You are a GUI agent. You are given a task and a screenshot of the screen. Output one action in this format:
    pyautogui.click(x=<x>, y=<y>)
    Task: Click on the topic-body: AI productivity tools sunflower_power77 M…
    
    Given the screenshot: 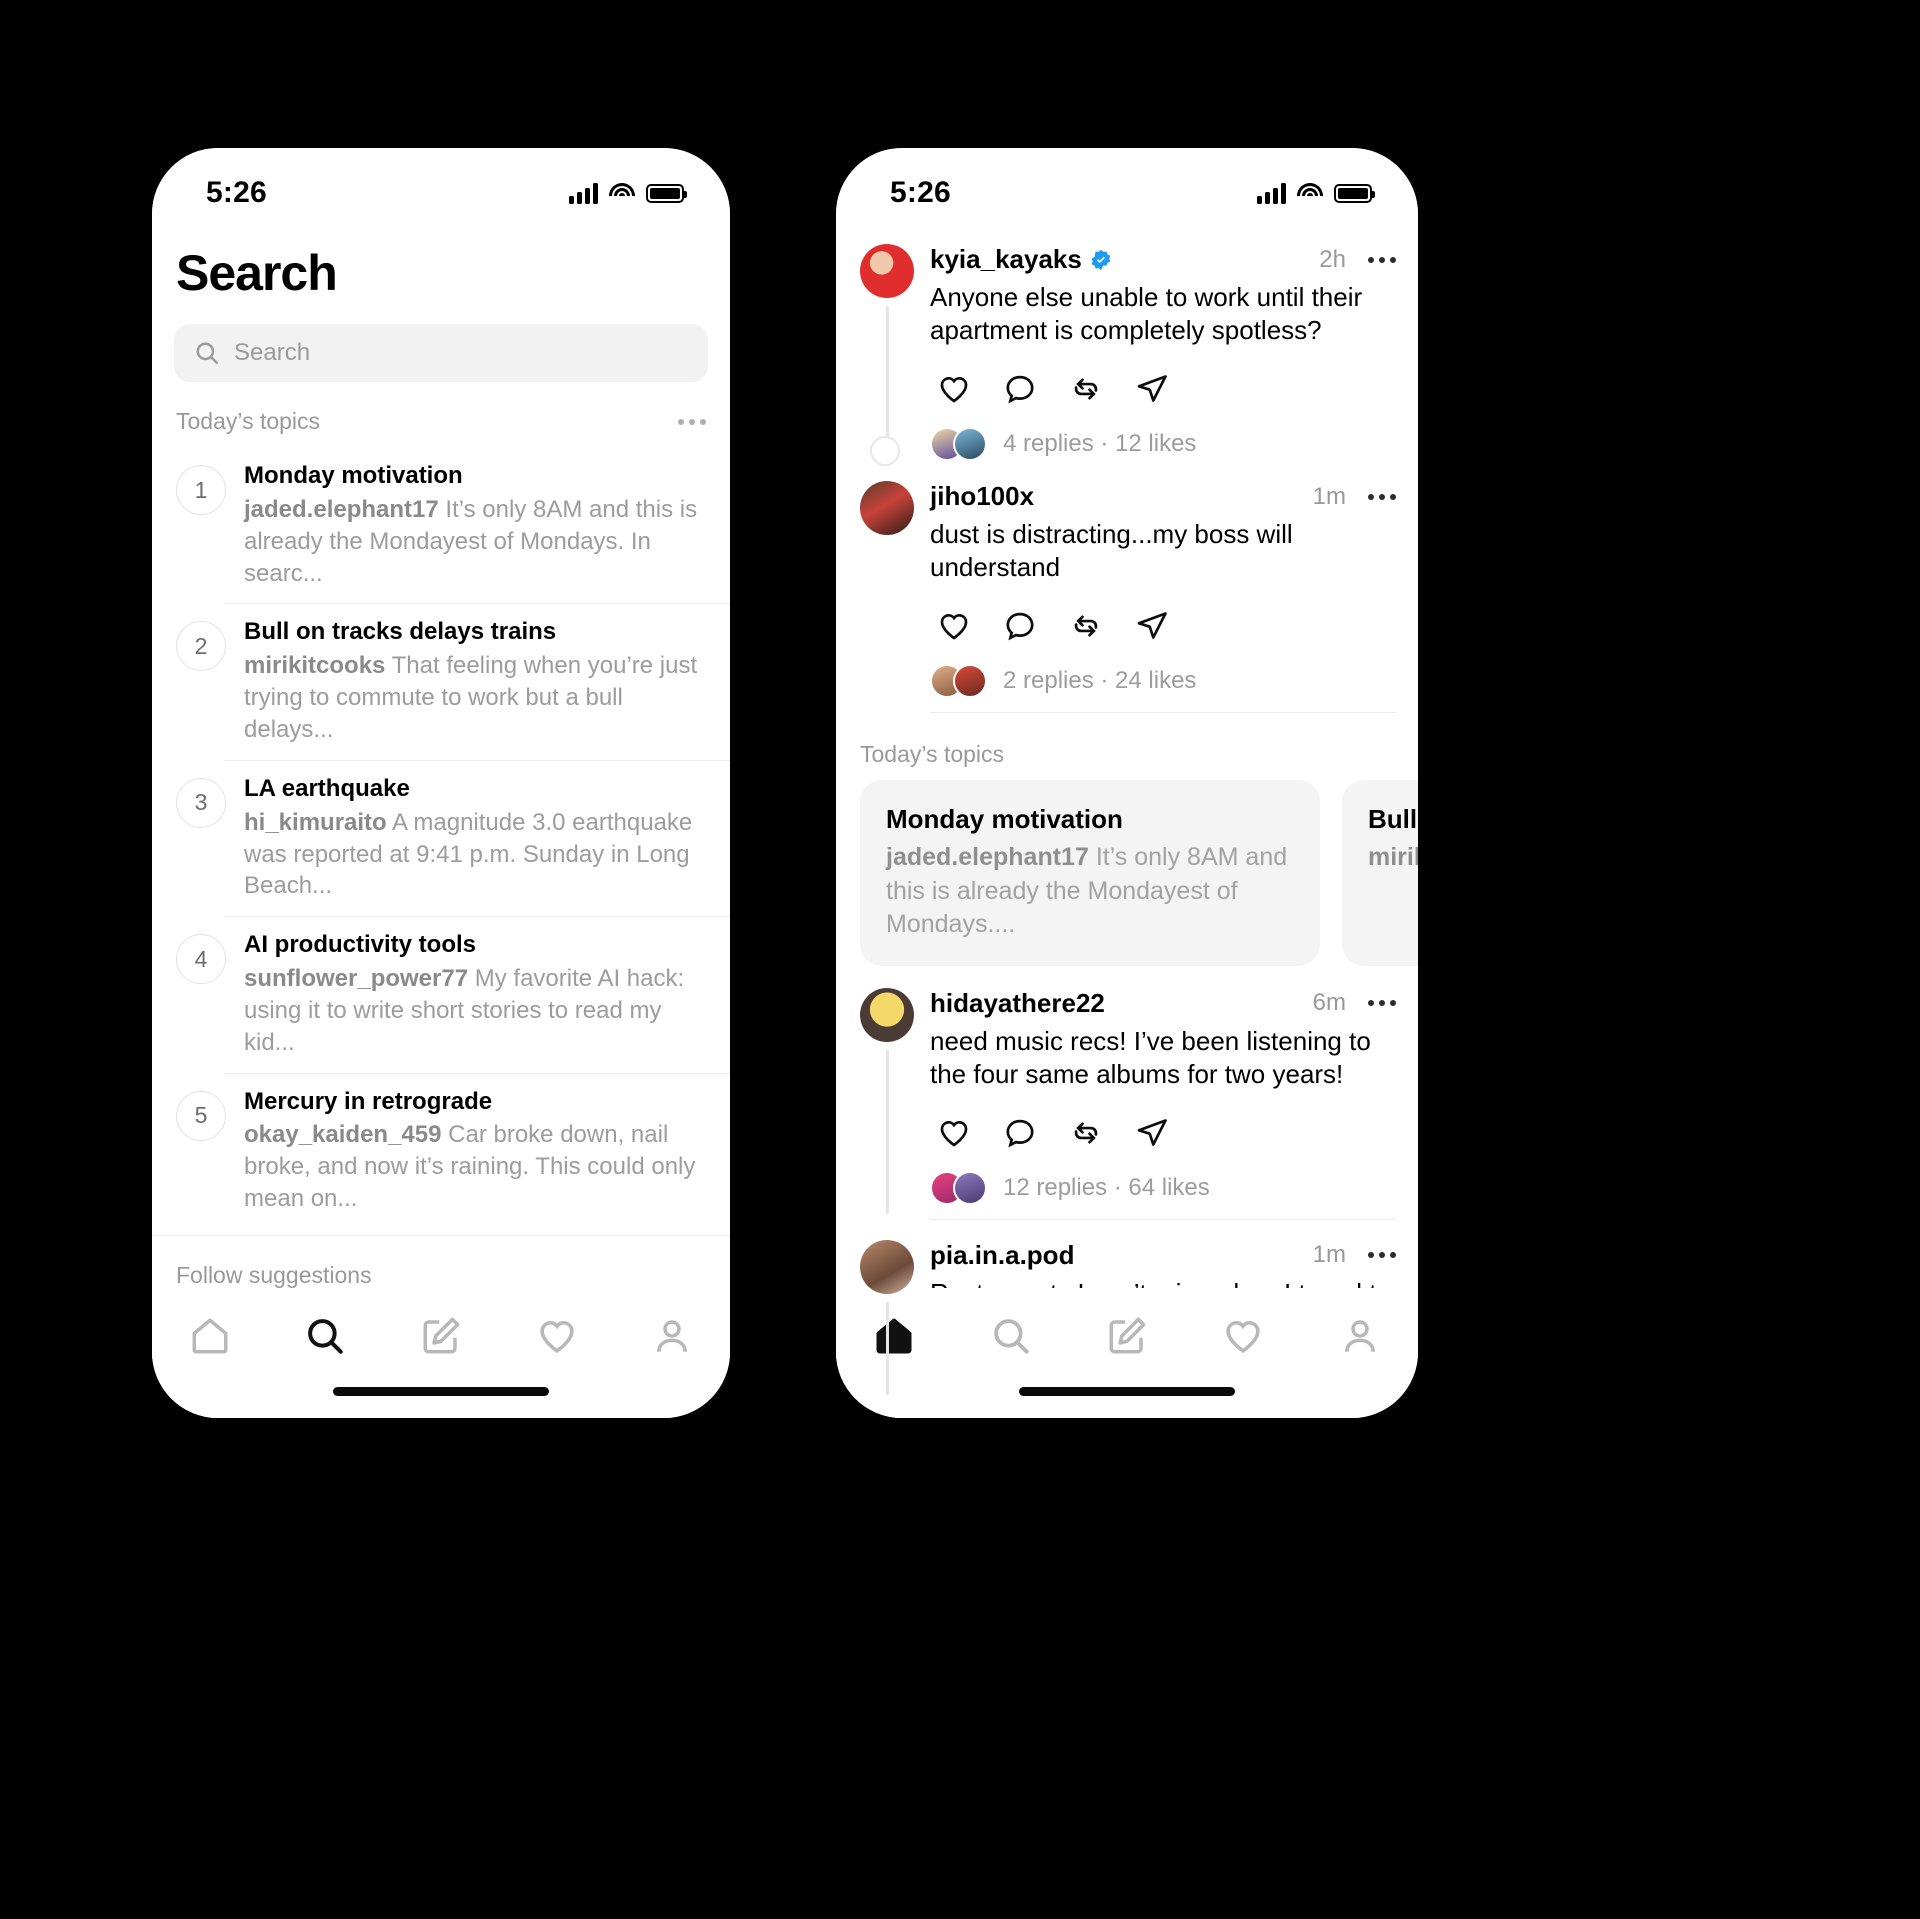 What is the action you would take?
    pyautogui.click(x=476, y=994)
    